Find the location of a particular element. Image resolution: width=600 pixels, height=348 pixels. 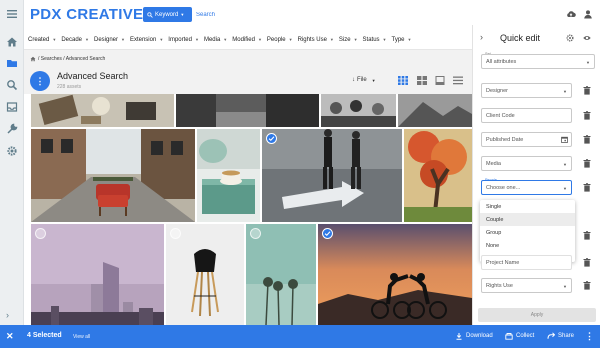

filter-modified: Modified ▼ is located at coordinates (249, 40).